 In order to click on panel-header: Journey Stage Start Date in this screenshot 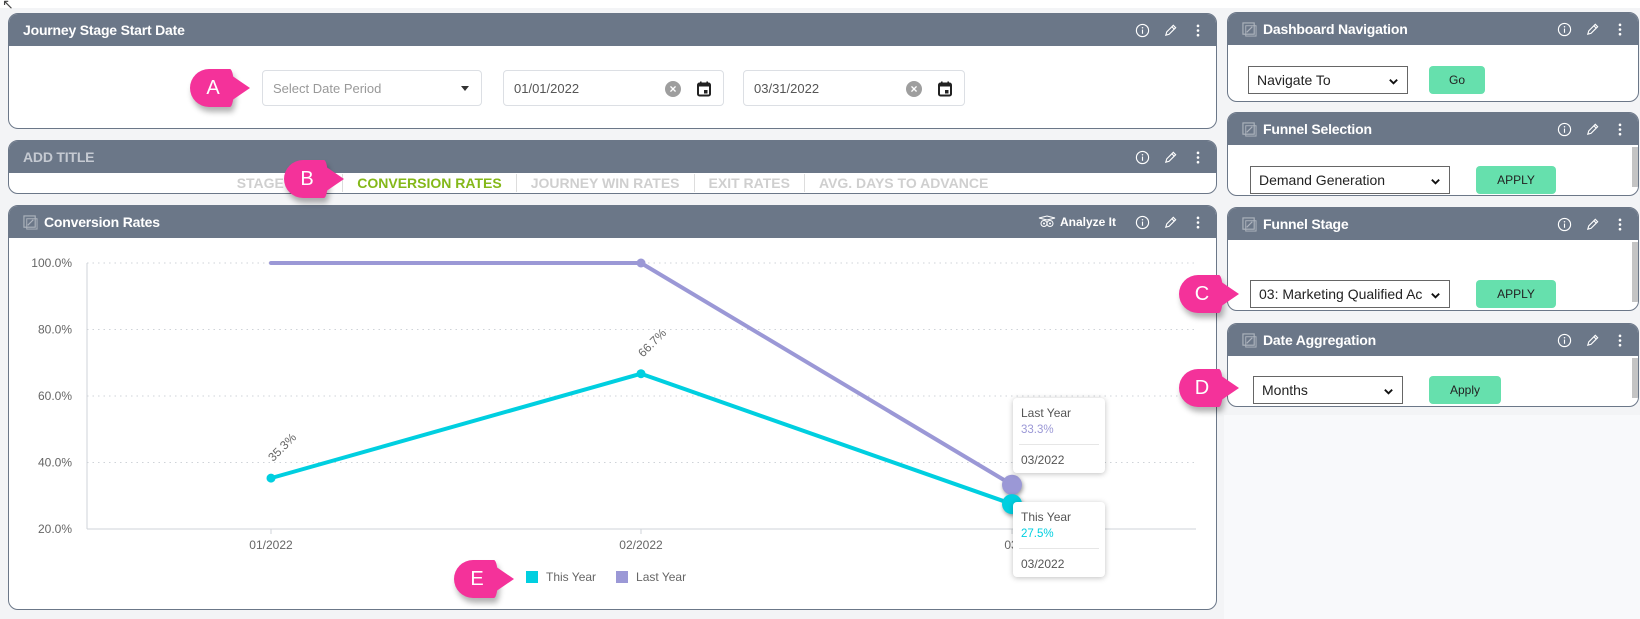, I will do `click(612, 30)`.